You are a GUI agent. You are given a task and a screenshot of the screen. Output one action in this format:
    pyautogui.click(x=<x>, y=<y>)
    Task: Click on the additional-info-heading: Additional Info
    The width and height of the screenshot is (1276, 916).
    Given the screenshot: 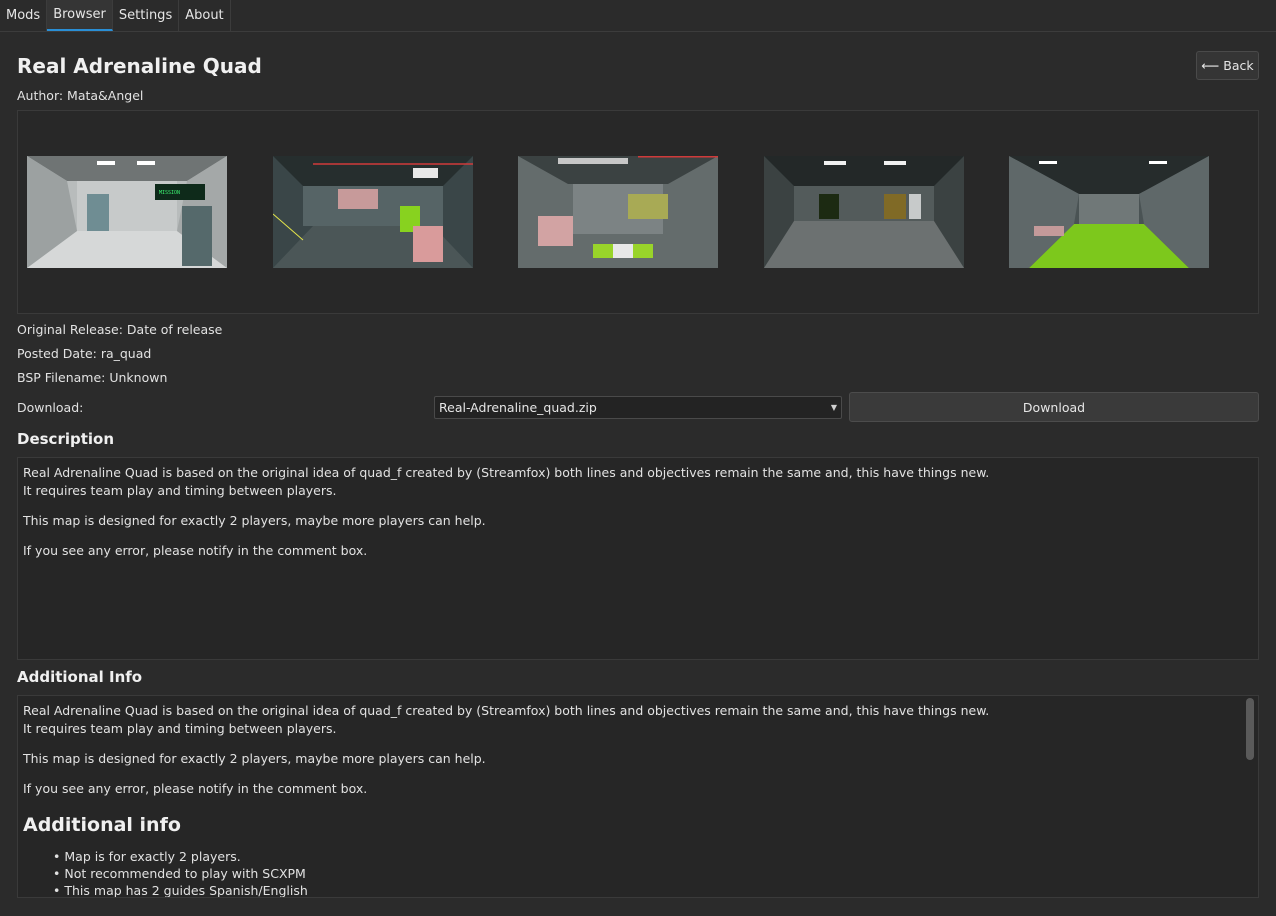 What is the action you would take?
    pyautogui.click(x=80, y=677)
    